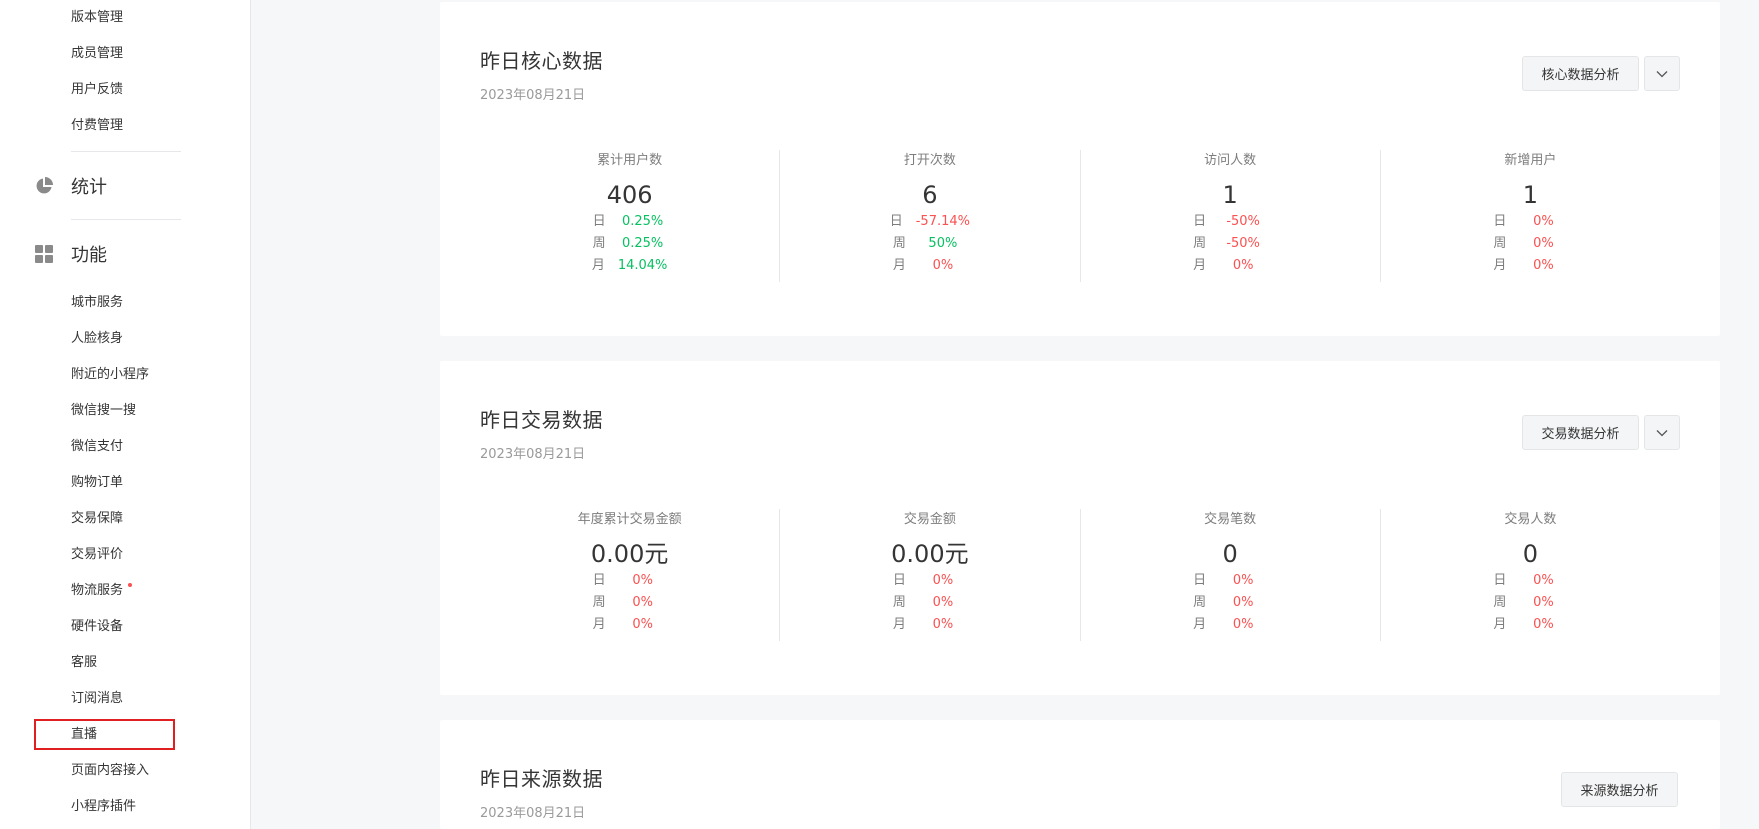 This screenshot has width=1759, height=829. Describe the element at coordinates (943, 243) in the screenshot. I see `rate-value-week: 50%` at that location.